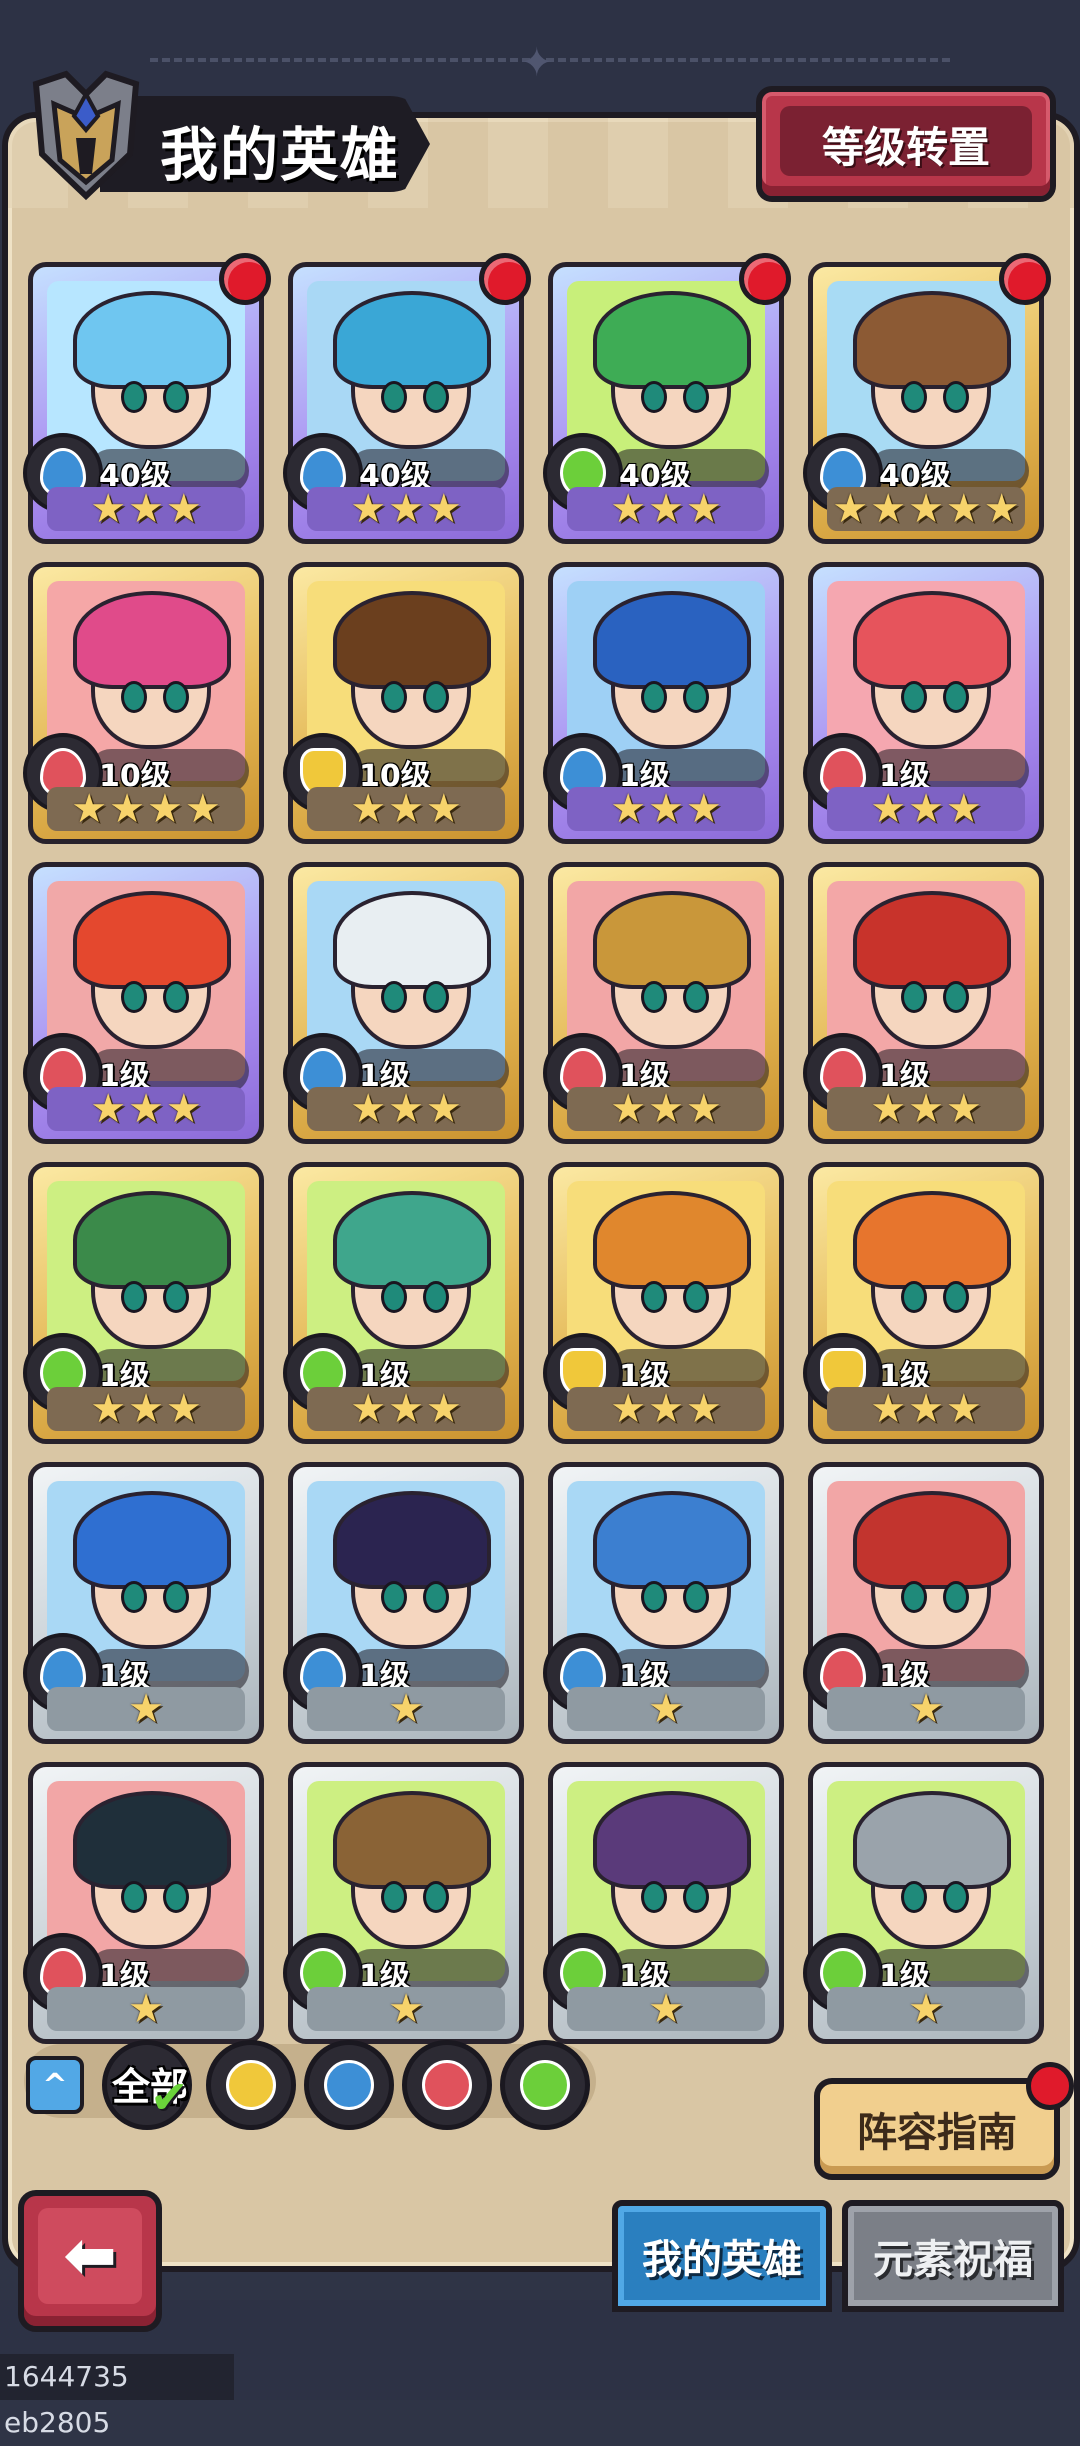 This screenshot has width=1080, height=2446. What do you see at coordinates (545, 2085) in the screenshot?
I see `filter-wind-button` at bounding box center [545, 2085].